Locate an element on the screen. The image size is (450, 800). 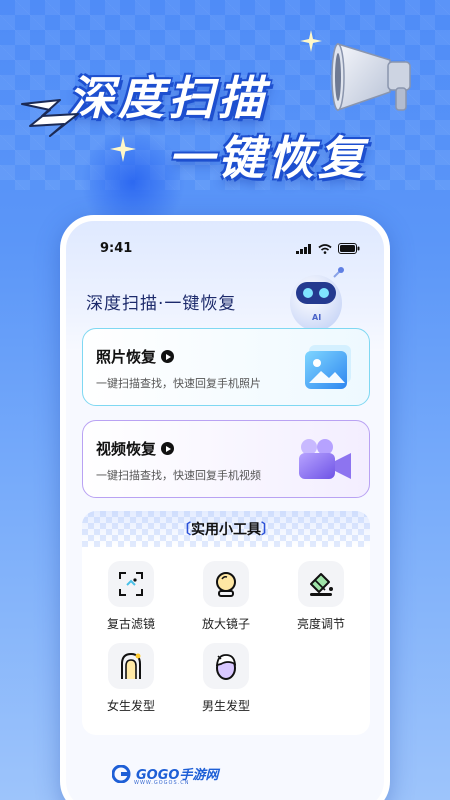
tool-label: 复古滤镜 is located at coordinates (130, 624).